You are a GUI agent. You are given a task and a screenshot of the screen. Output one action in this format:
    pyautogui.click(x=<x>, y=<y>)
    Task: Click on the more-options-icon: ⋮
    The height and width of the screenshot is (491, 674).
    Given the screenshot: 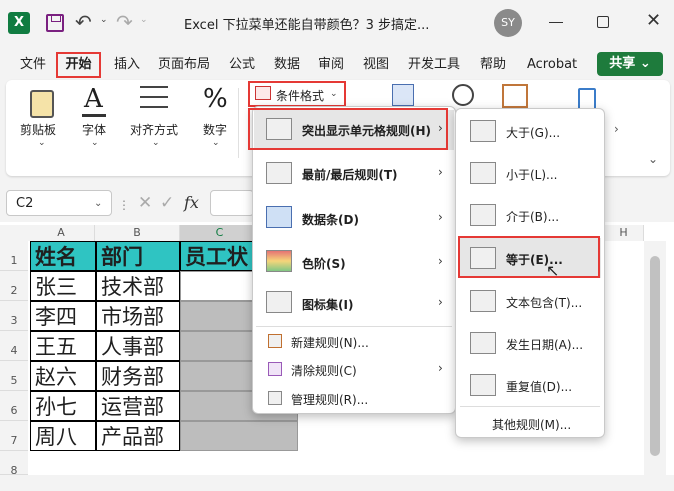 What is the action you would take?
    pyautogui.click(x=124, y=205)
    